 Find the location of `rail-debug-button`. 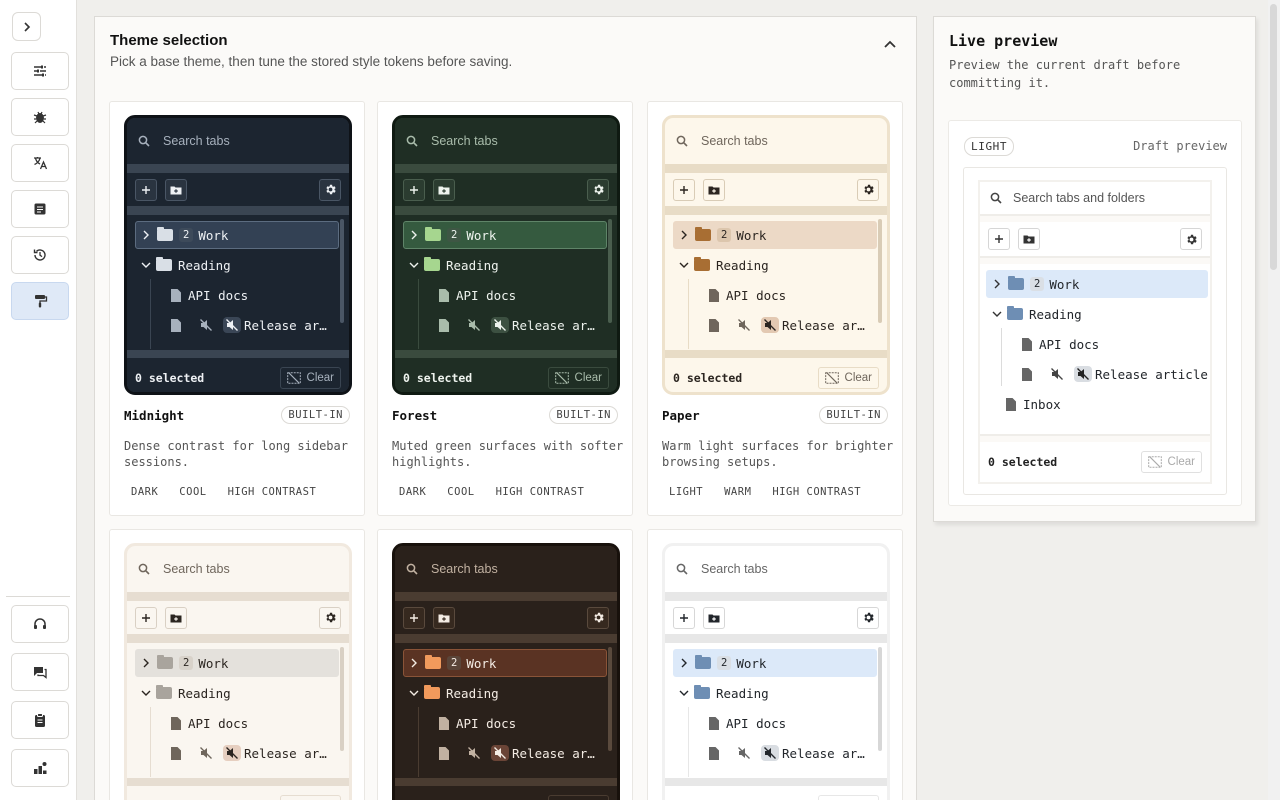

rail-debug-button is located at coordinates (40, 117).